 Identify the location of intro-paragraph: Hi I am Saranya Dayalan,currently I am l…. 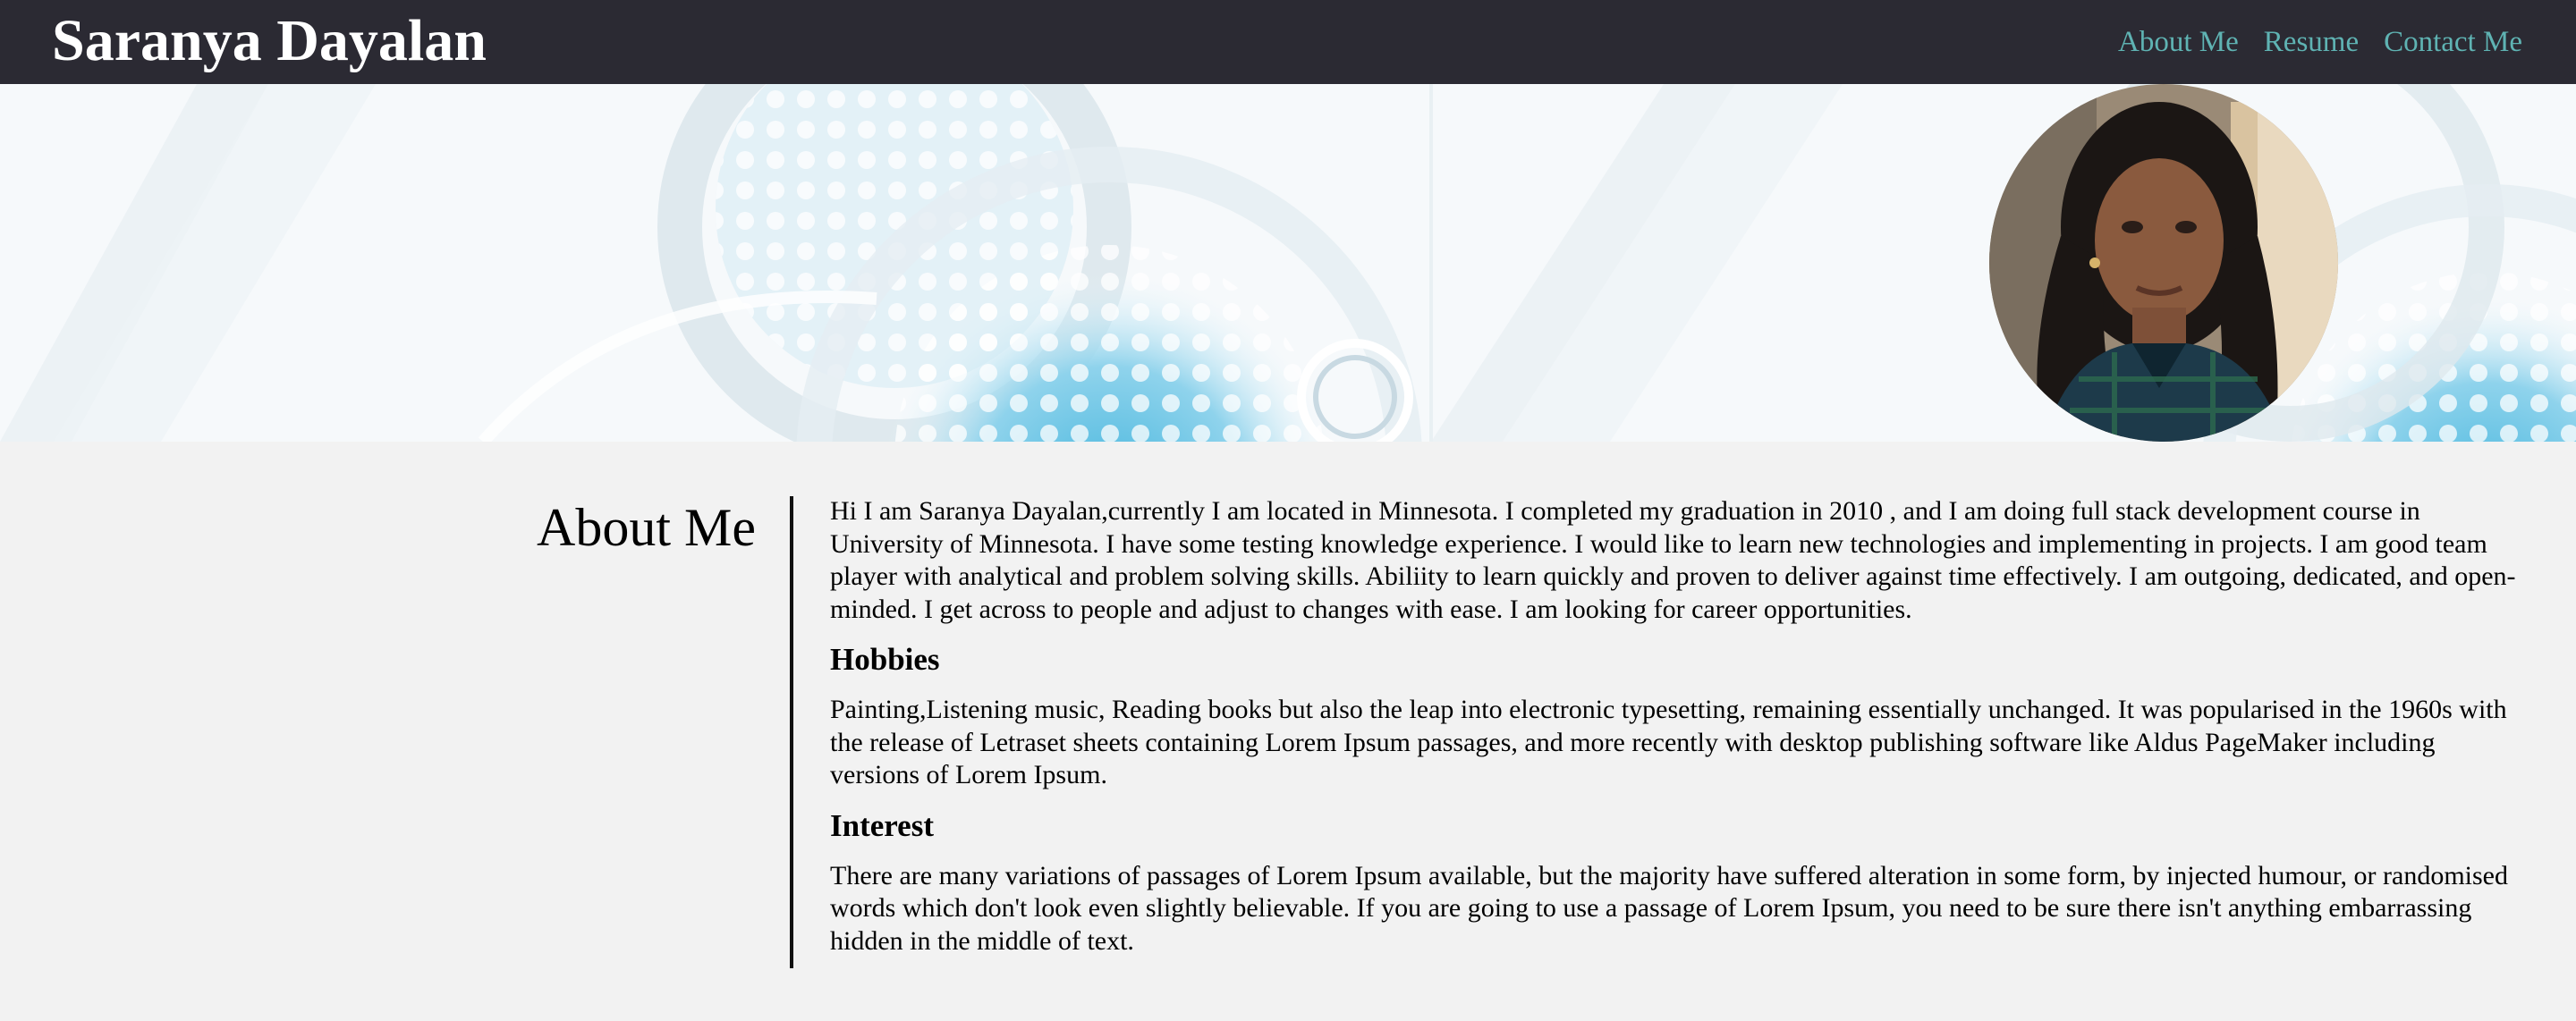
(1673, 560).